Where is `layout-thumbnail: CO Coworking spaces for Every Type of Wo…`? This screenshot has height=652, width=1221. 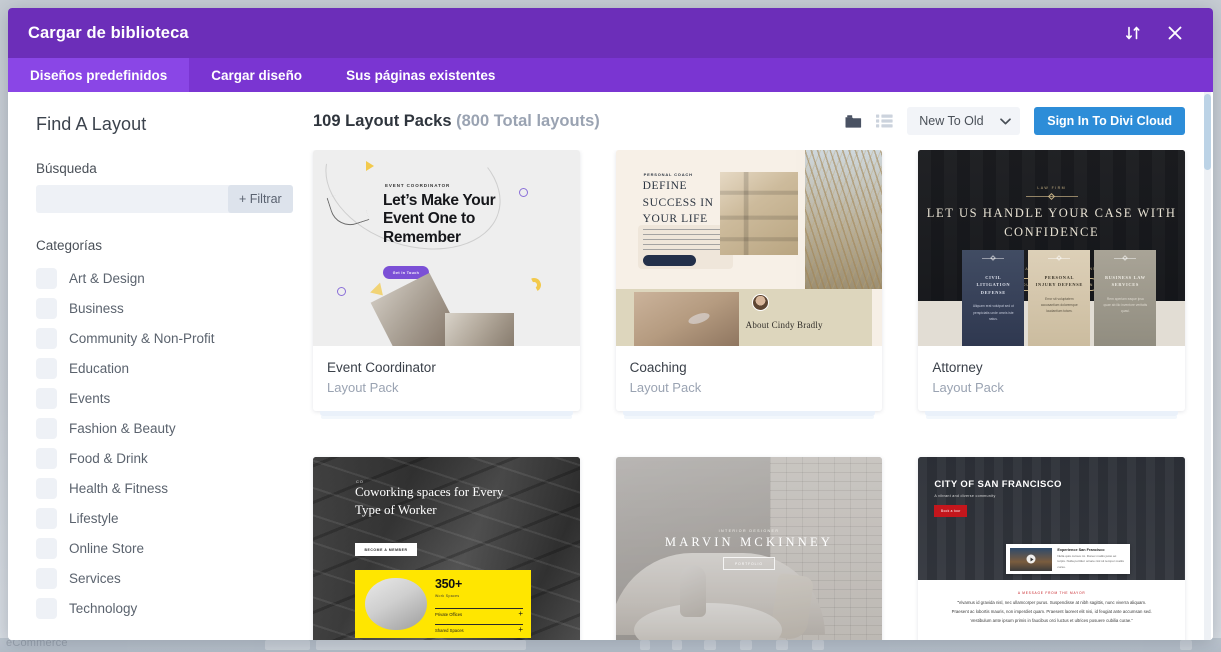
layout-thumbnail: CO Coworking spaces for Every Type of Wo… is located at coordinates (446, 548).